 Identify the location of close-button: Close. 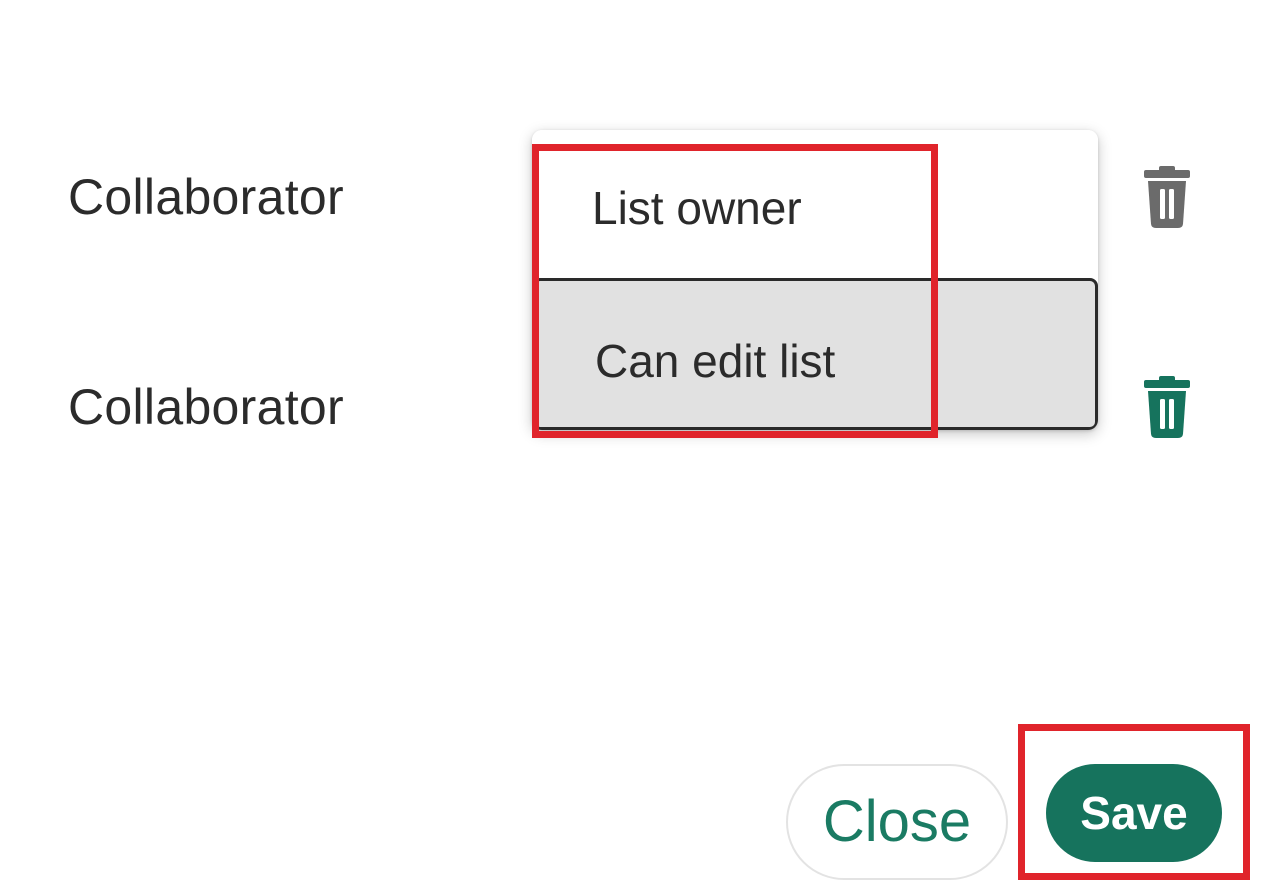
(897, 822).